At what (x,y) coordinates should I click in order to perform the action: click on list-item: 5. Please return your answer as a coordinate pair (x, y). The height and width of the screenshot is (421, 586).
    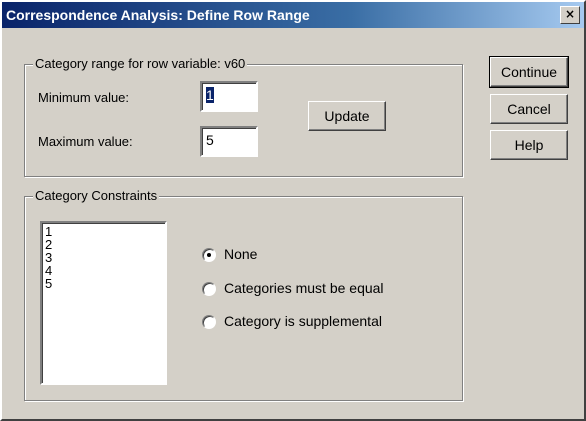
    Looking at the image, I should click on (103, 283).